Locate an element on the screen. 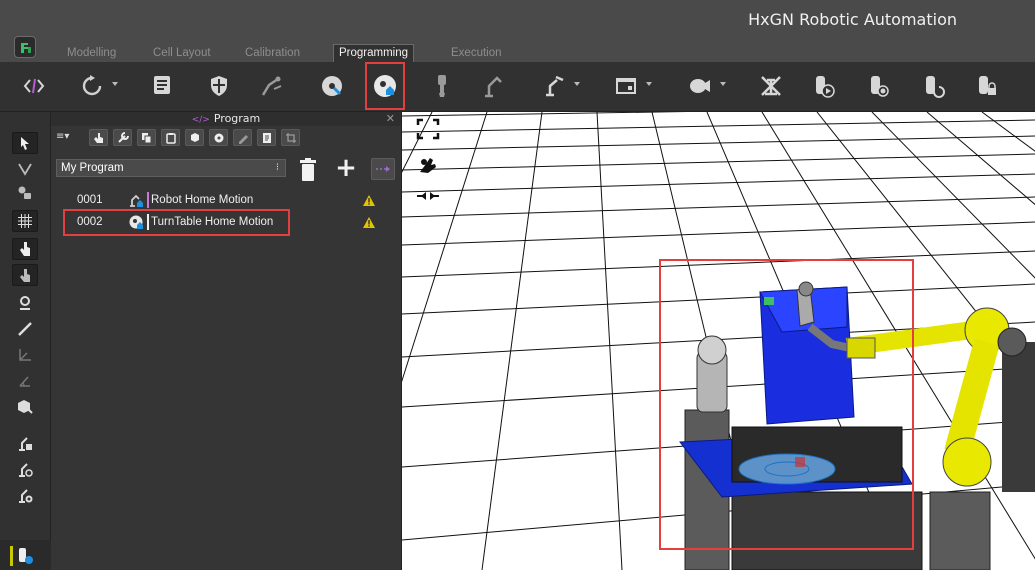  delete-program-button is located at coordinates (308, 170).